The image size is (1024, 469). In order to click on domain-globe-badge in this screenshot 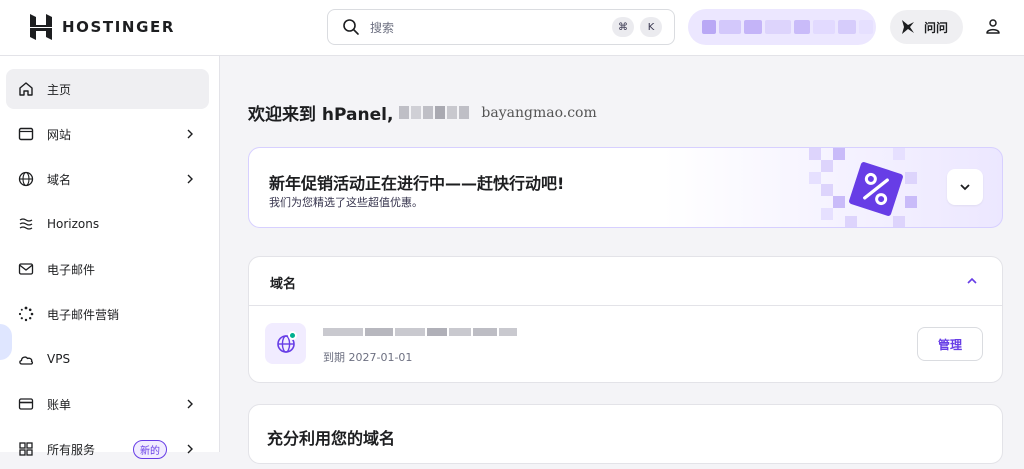, I will do `click(285, 343)`.